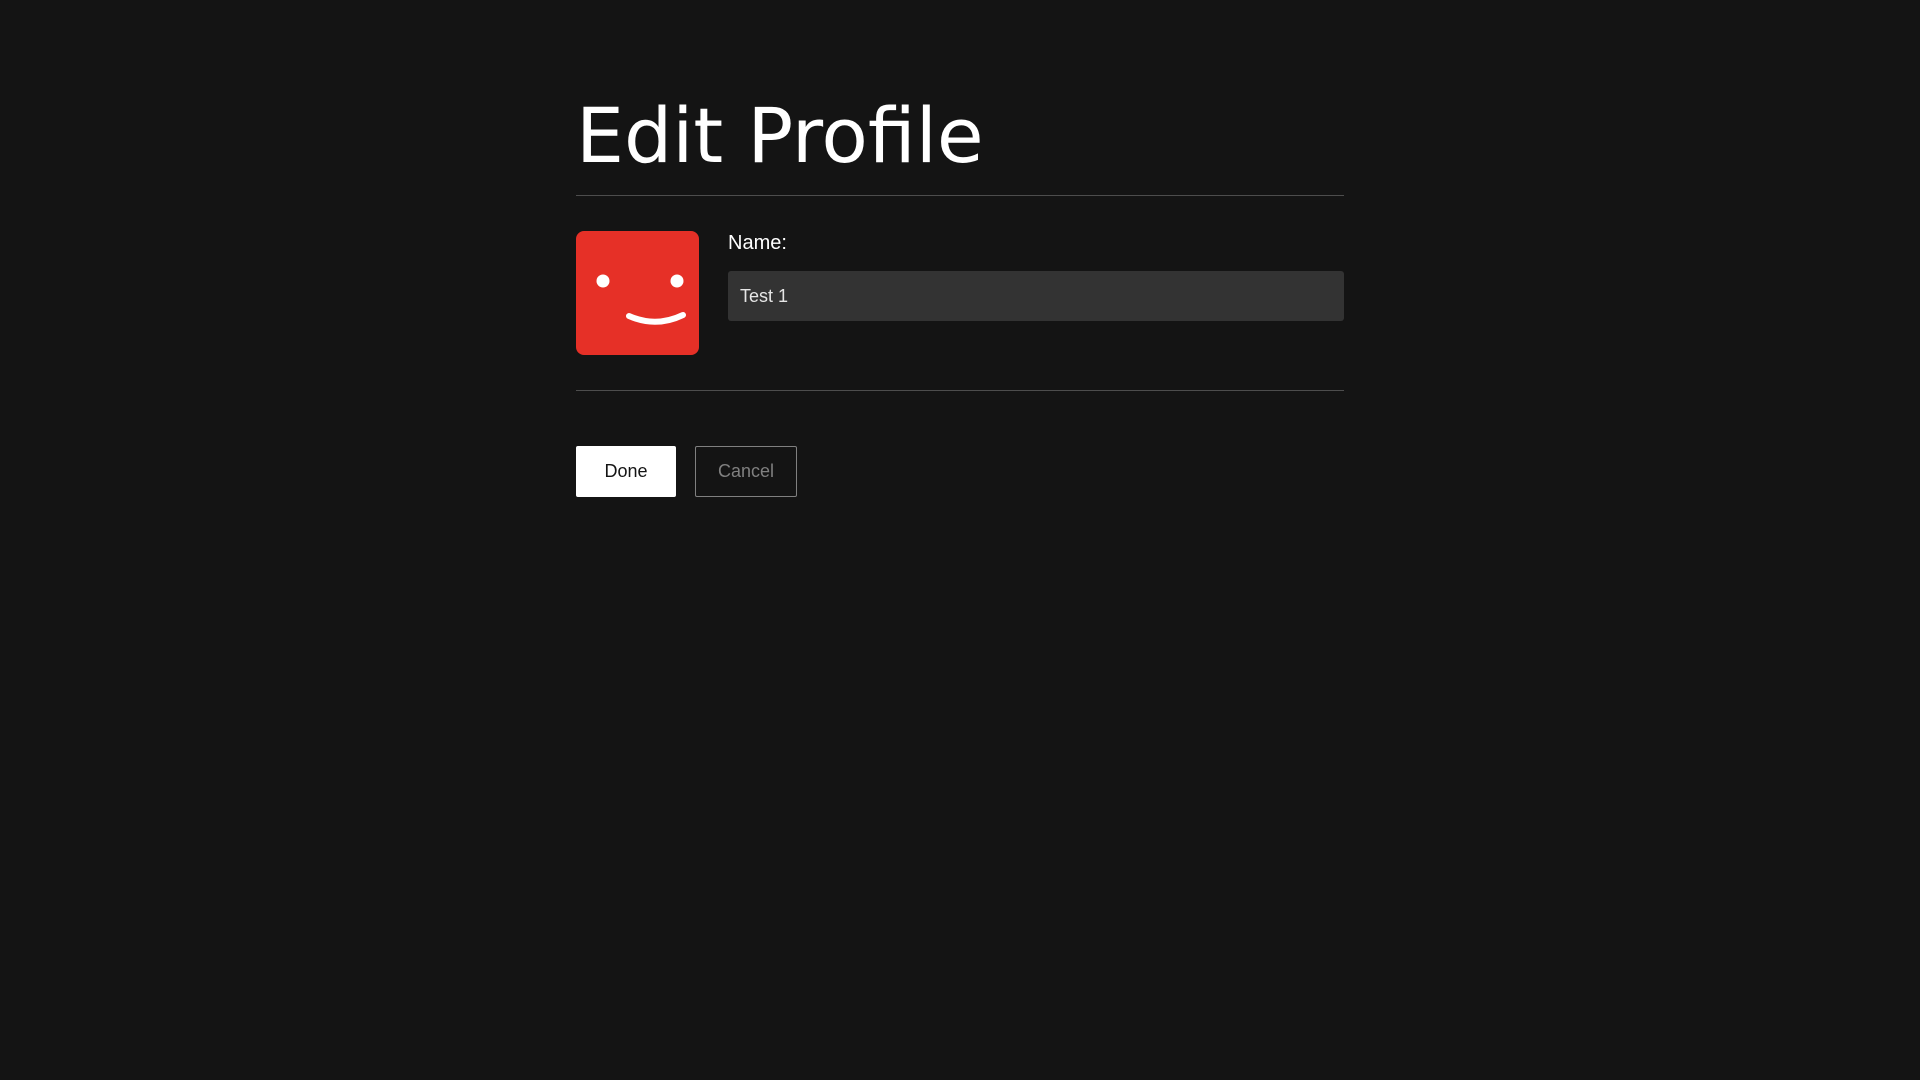  I want to click on right-eye, so click(677, 281).